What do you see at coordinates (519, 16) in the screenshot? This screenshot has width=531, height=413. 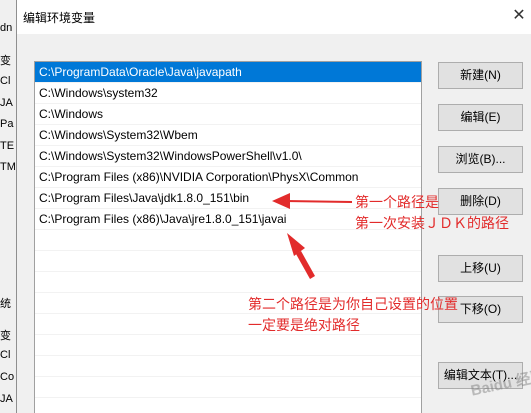 I see `close-icon: ✕` at bounding box center [519, 16].